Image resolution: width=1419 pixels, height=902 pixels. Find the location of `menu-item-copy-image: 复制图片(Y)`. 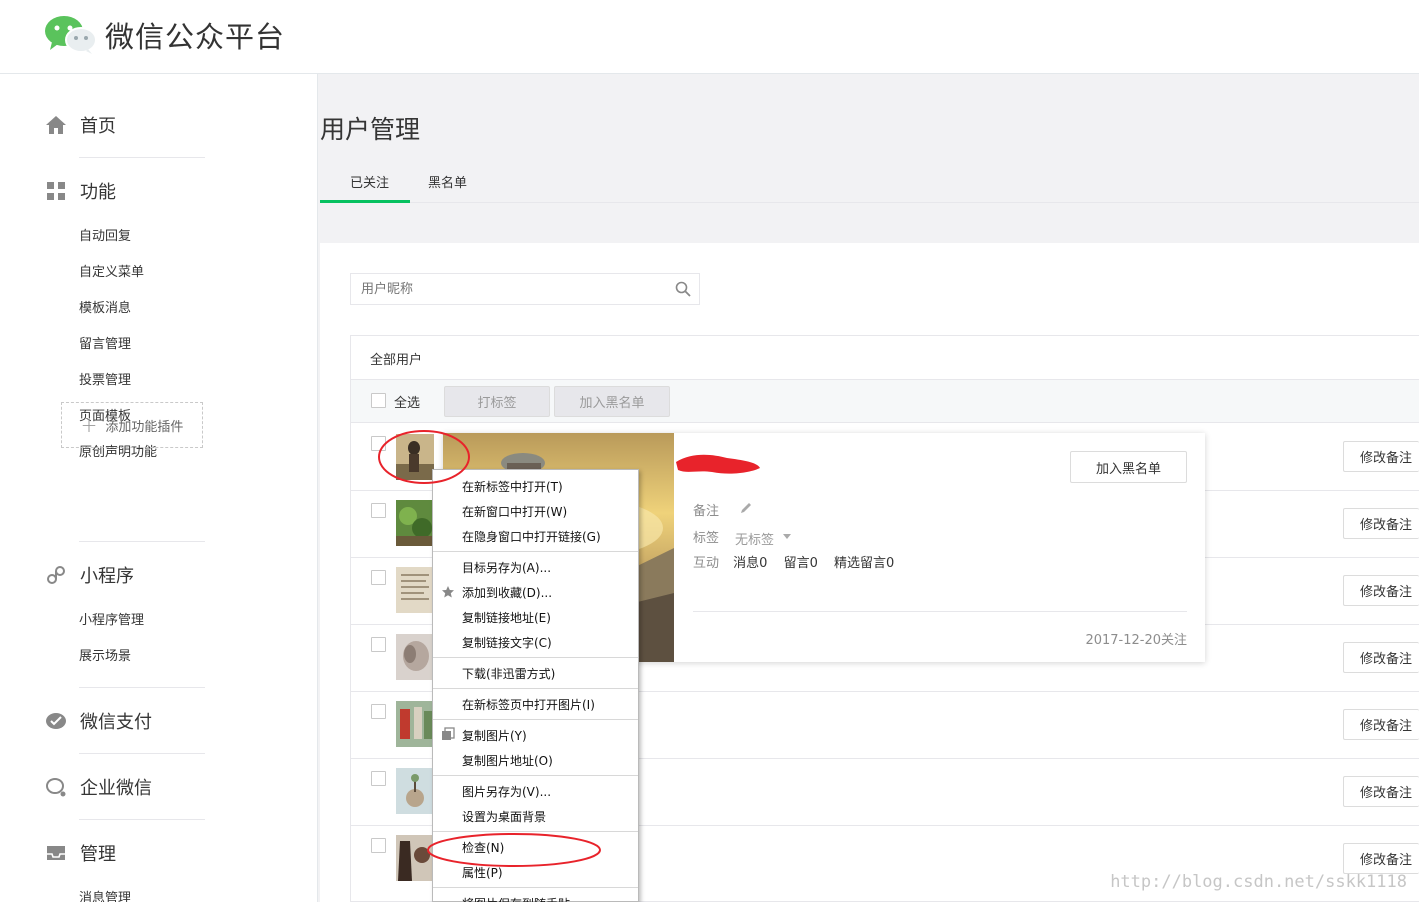

menu-item-copy-image: 复制图片(Y) is located at coordinates (494, 735).